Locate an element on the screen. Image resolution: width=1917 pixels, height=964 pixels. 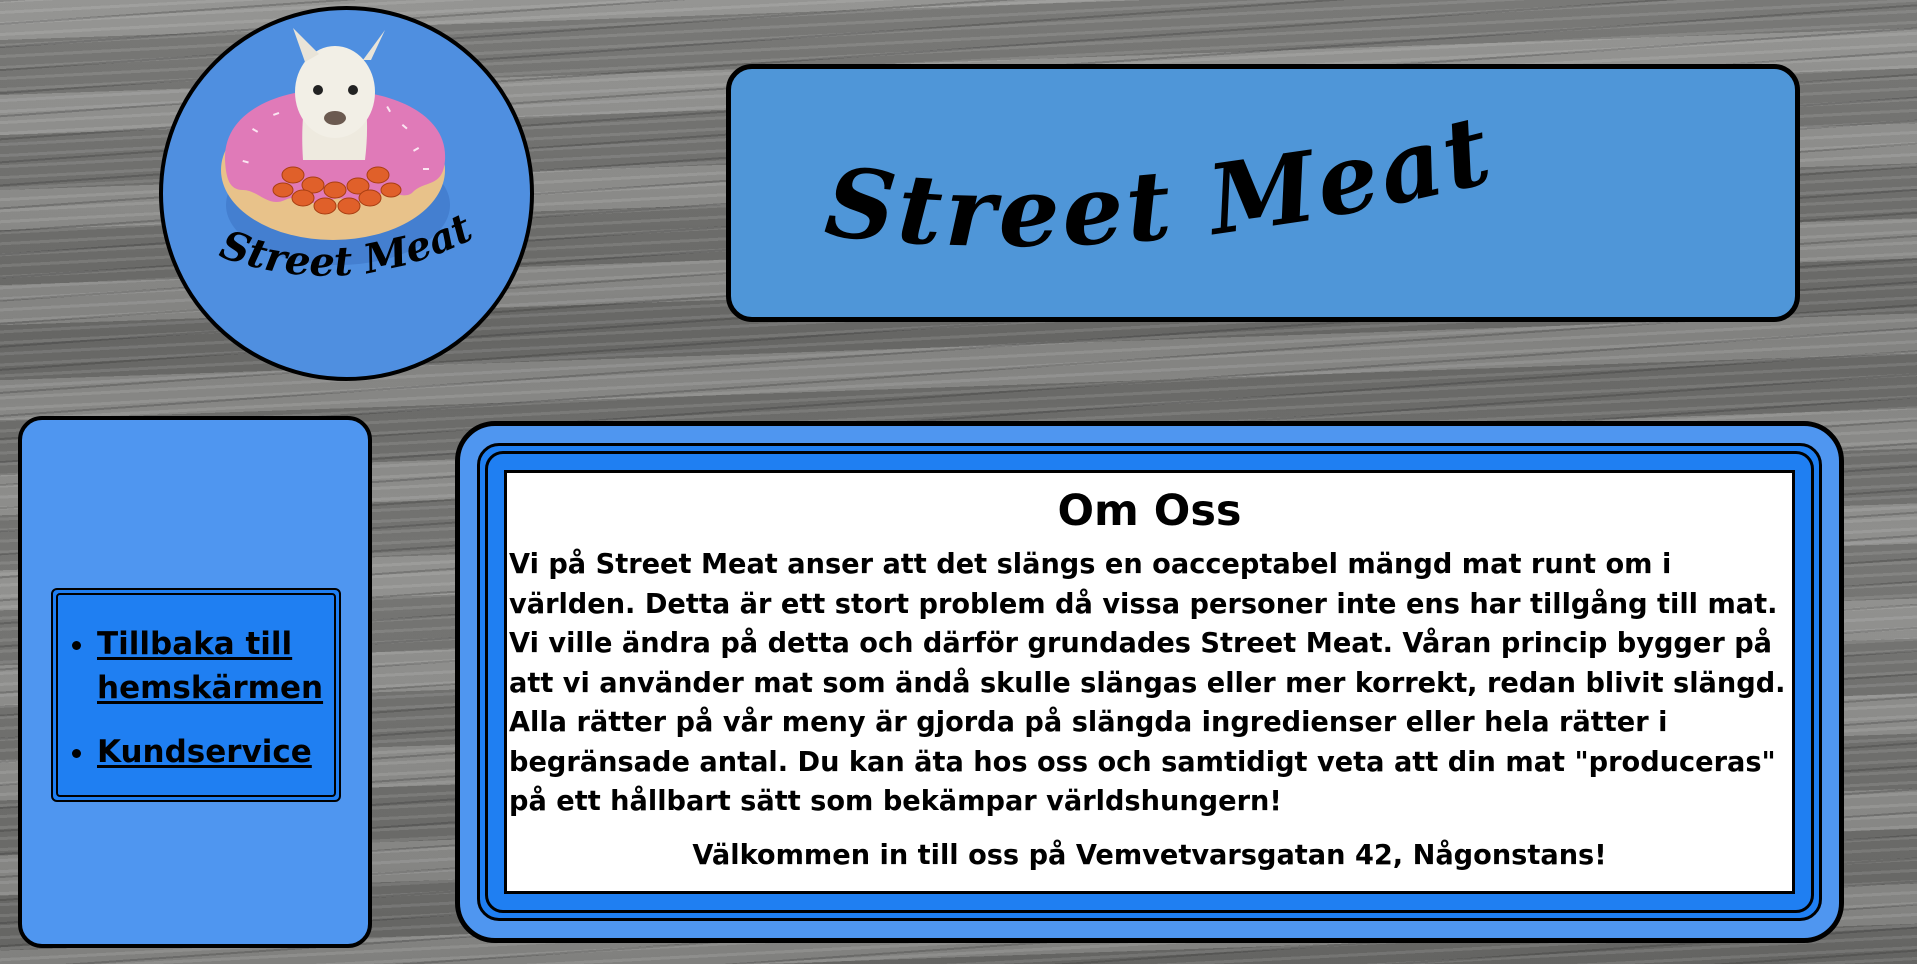
nav-link-customer-service: Kundservice is located at coordinates (204, 752).